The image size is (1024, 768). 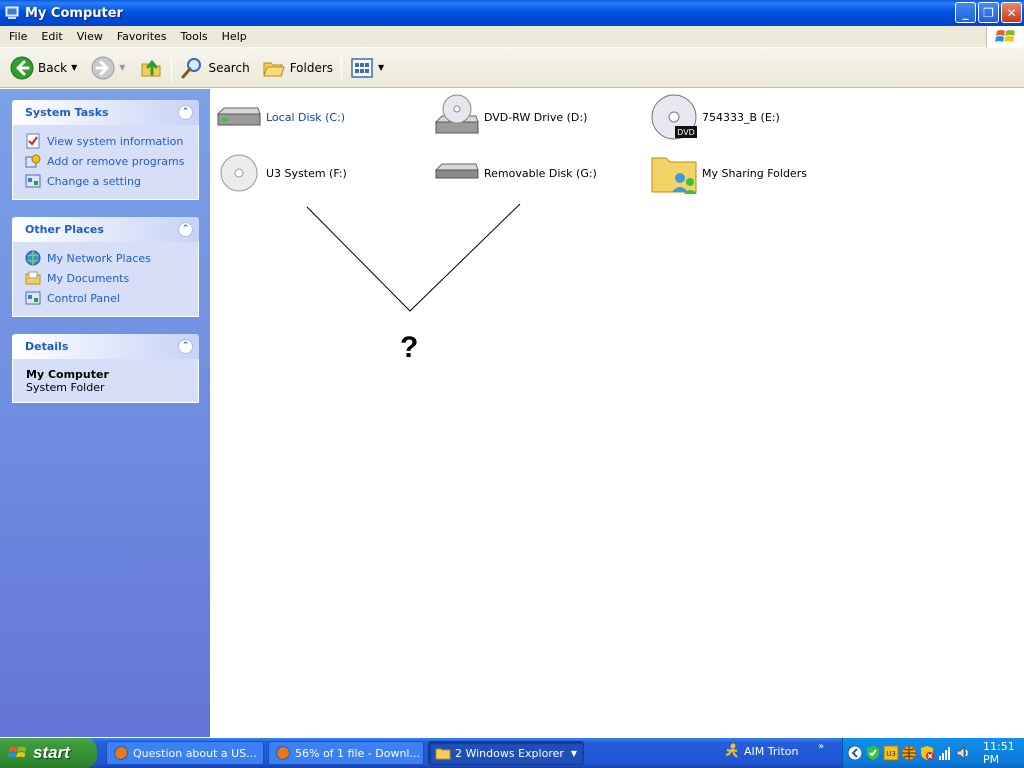 I want to click on my-documents-icon, so click(x=33, y=278).